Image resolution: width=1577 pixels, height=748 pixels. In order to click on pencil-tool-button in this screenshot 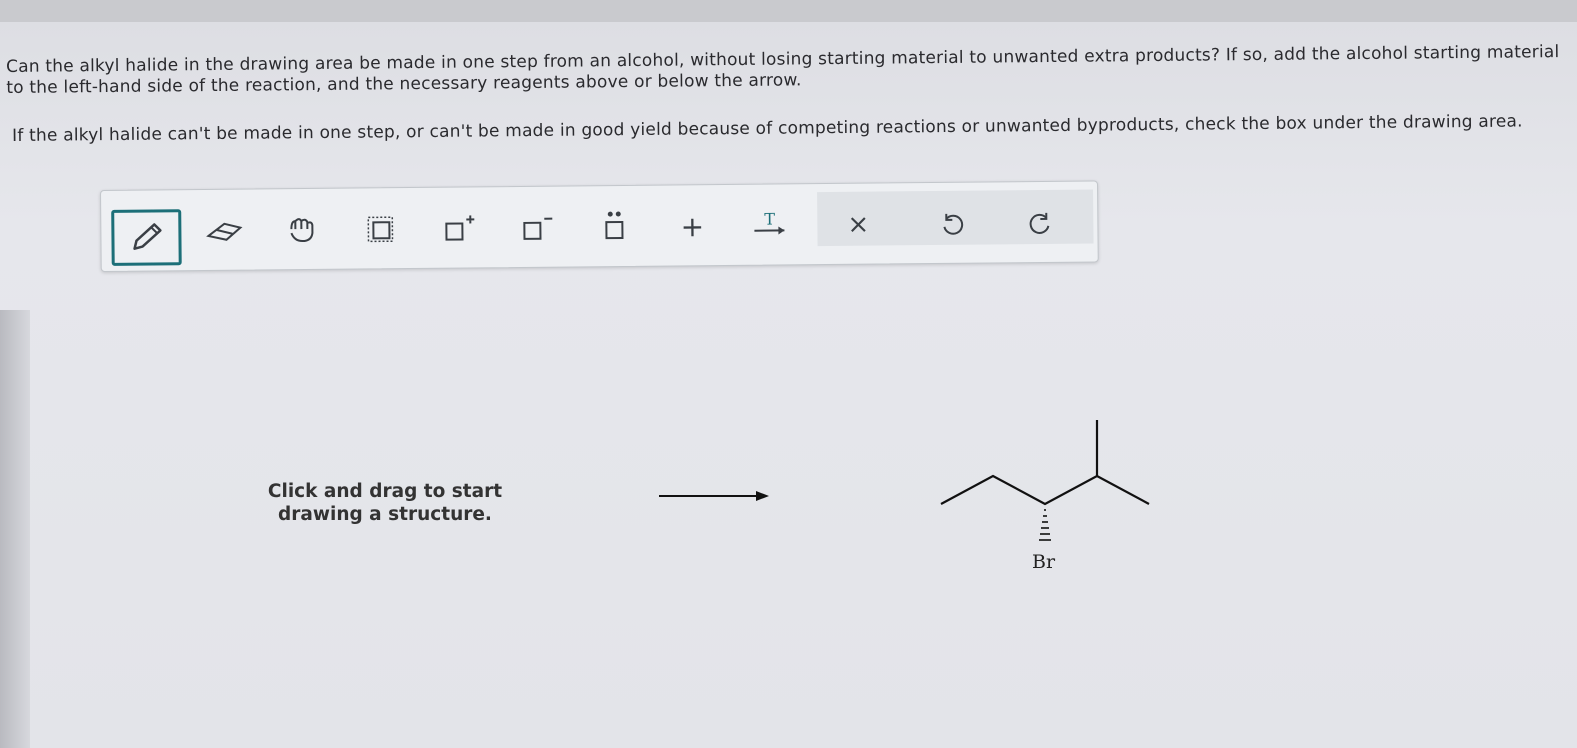, I will do `click(146, 237)`.